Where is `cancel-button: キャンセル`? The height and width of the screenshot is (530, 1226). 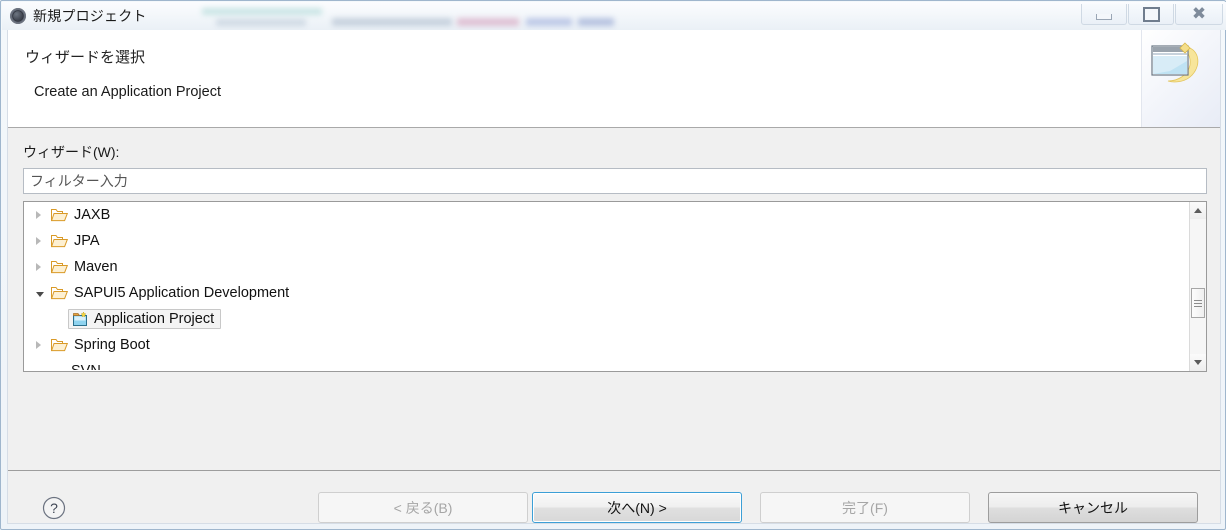 cancel-button: キャンセル is located at coordinates (1093, 507).